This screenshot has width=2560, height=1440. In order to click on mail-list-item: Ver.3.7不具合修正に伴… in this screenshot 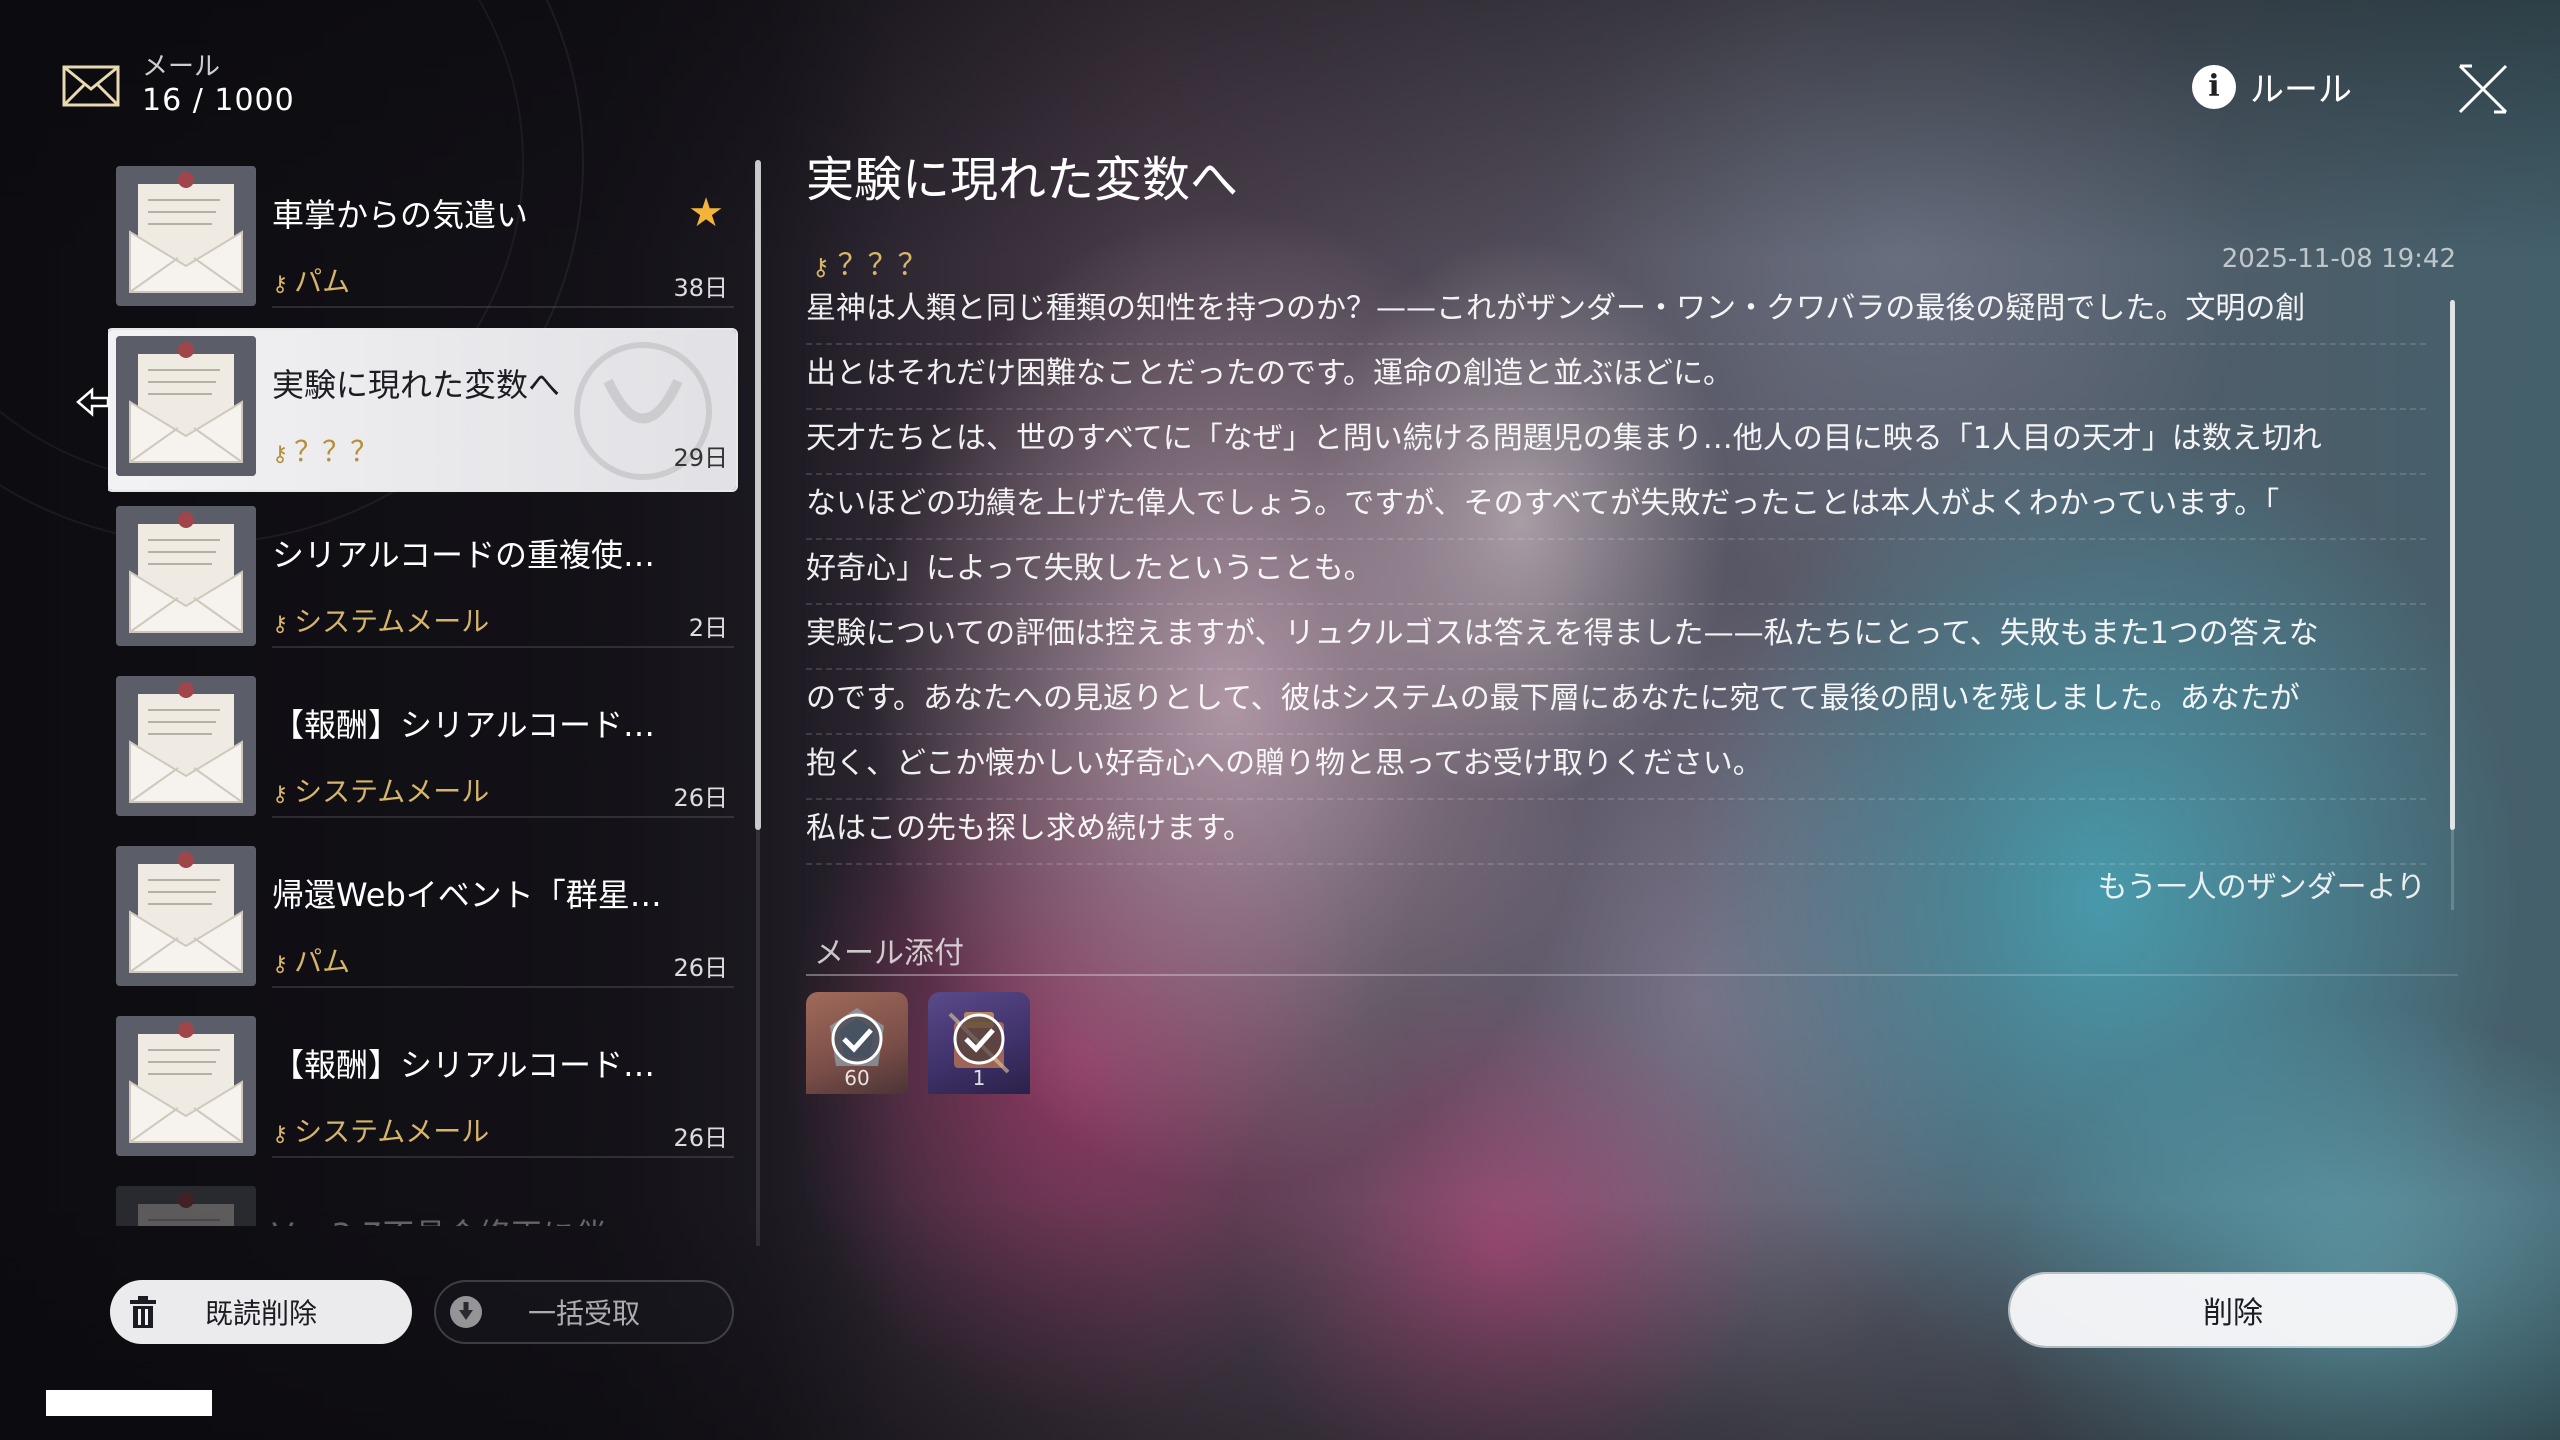, I will do `click(423, 1203)`.